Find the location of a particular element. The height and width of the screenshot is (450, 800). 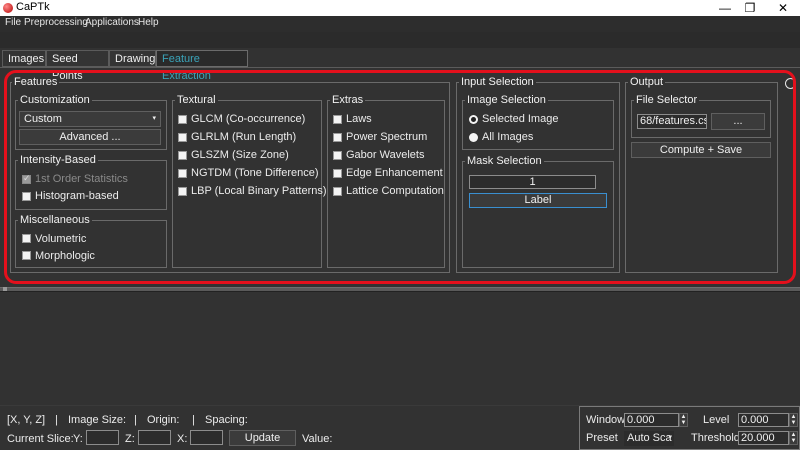

window-spinner: ▲ ▼ is located at coordinates (683, 420).